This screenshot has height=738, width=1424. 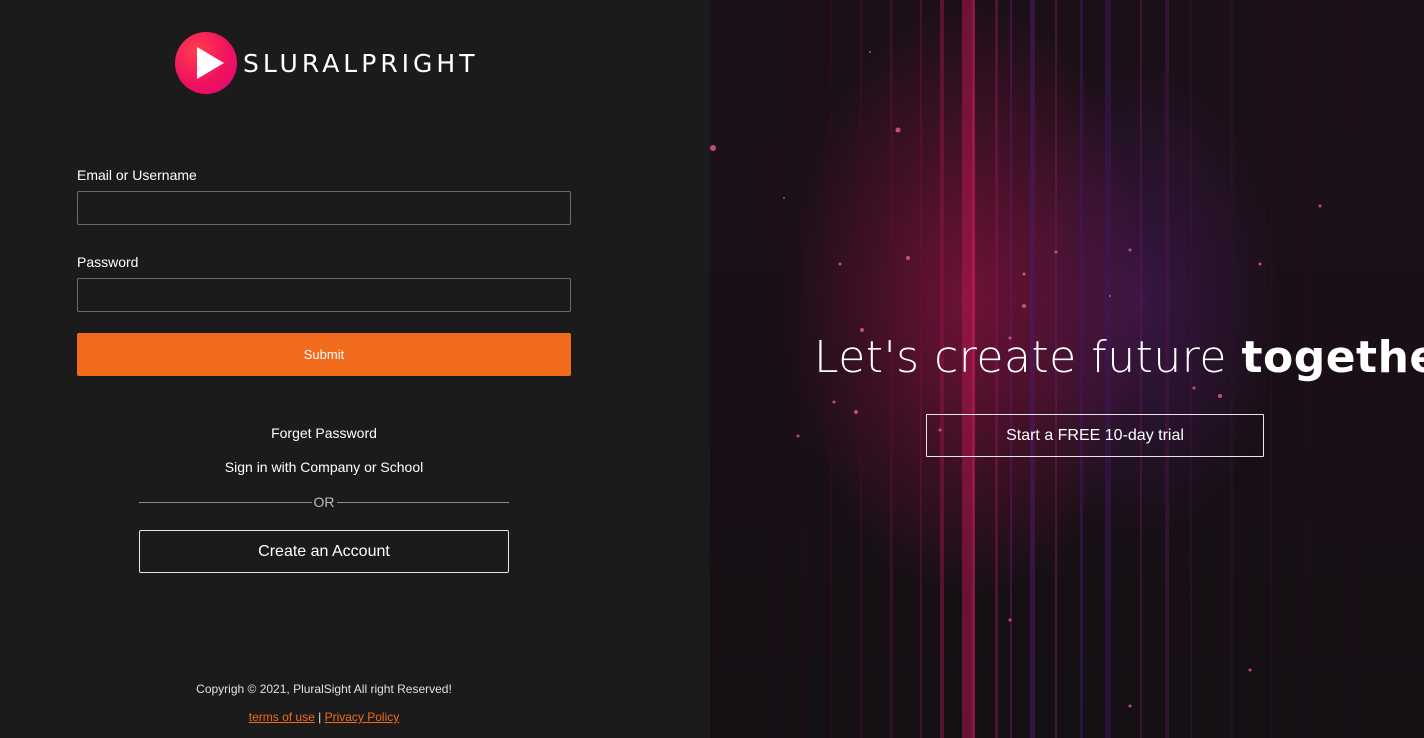 I want to click on privacy-link: Privacy Policy, so click(x=362, y=717).